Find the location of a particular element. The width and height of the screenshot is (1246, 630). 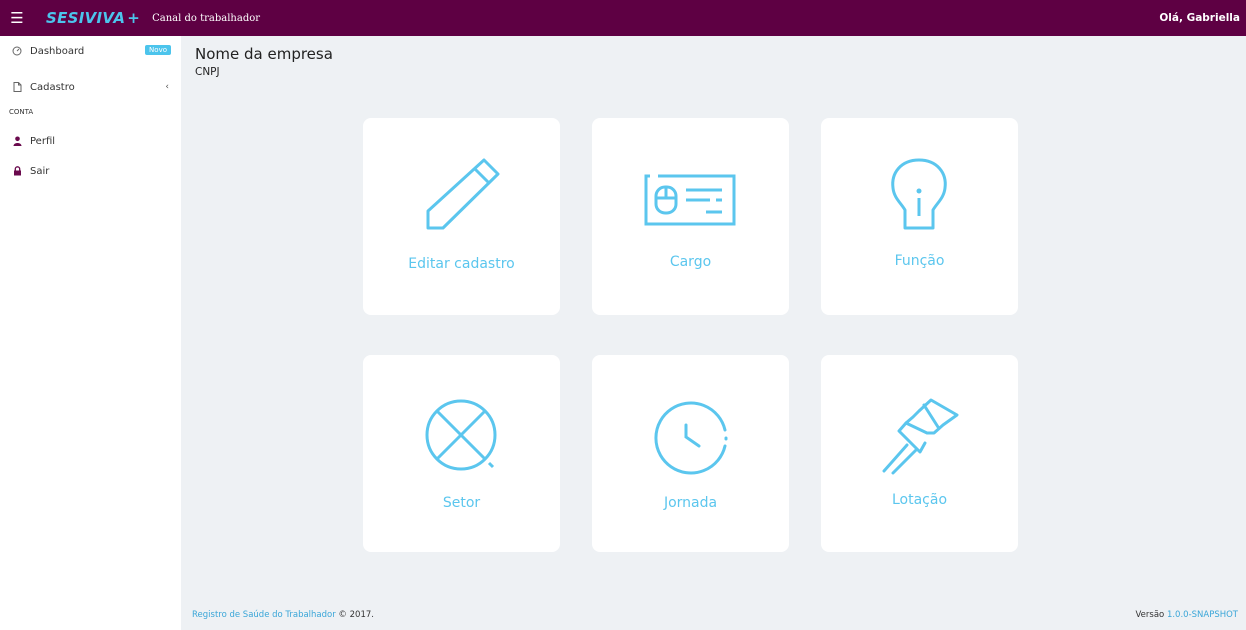

sidebar-item-label: Cadastro is located at coordinates (52, 87).